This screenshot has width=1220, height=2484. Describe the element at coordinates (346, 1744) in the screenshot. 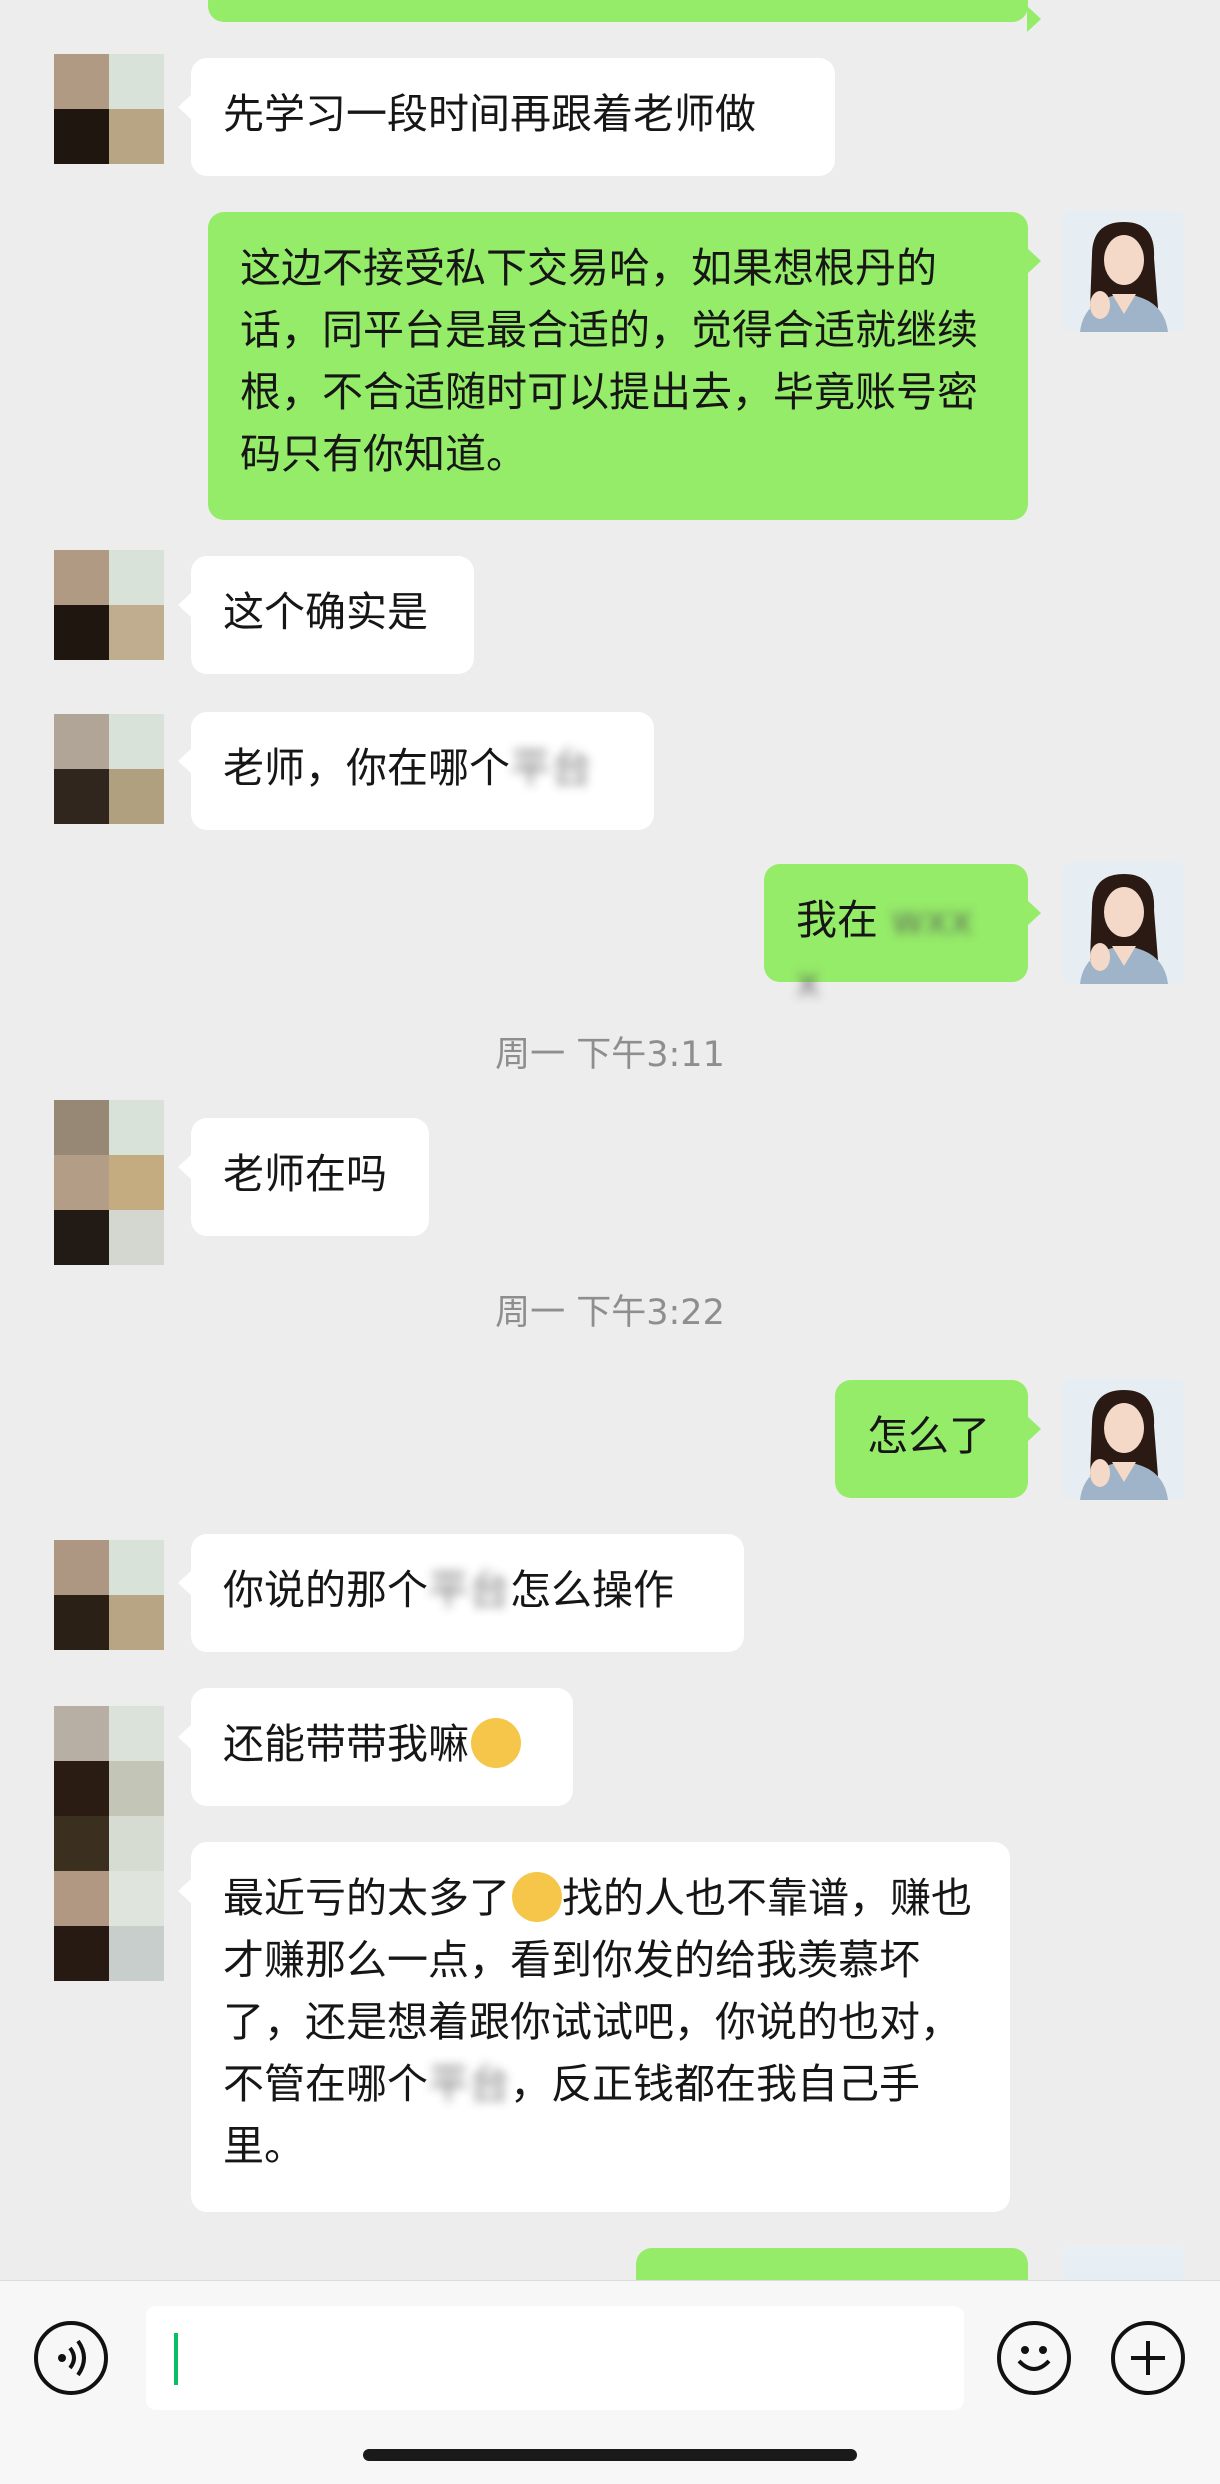

I see `message-text: 还能带带我嘛` at that location.